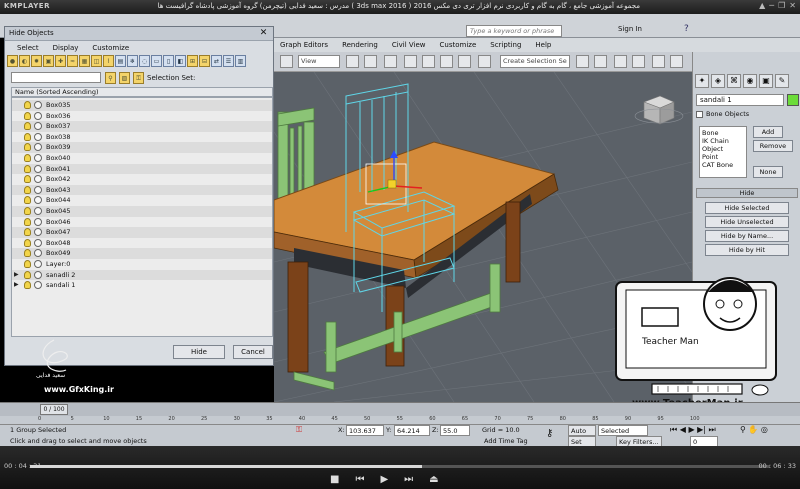 The width and height of the screenshot is (800, 489). What do you see at coordinates (54, 409) in the screenshot?
I see `time-slider: 0 / 100` at bounding box center [54, 409].